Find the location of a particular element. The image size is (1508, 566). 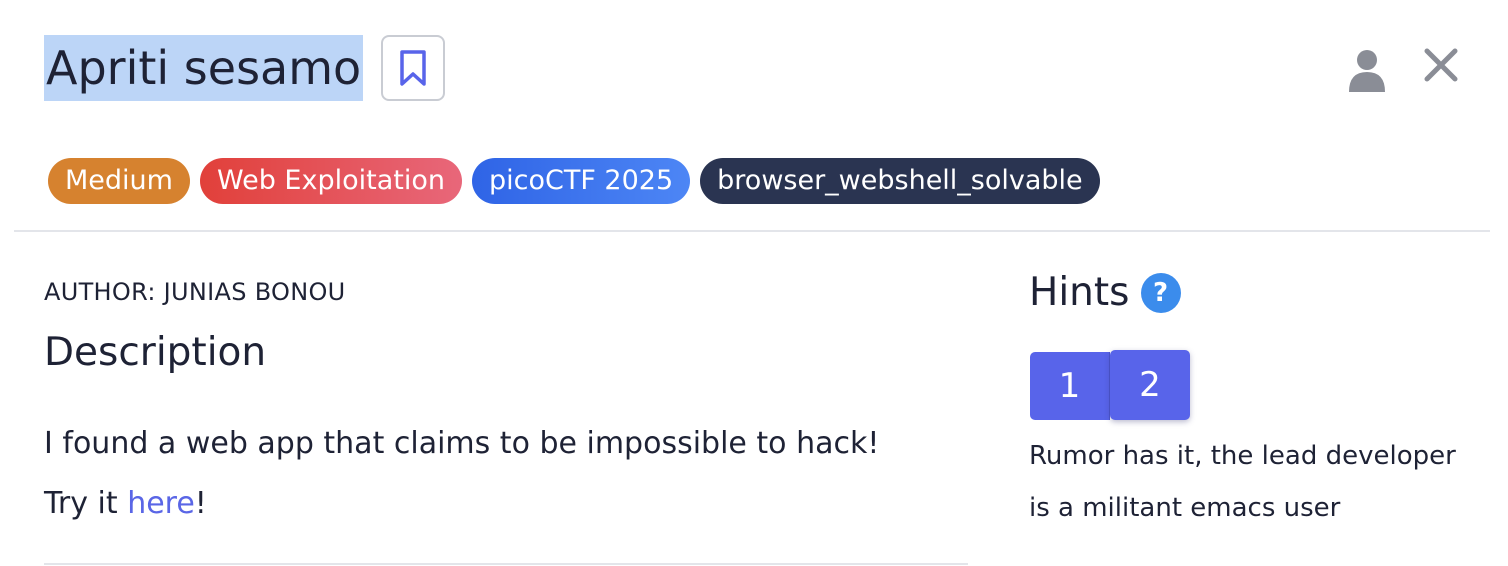

title-row: Apriti sesamo is located at coordinates (245, 68).